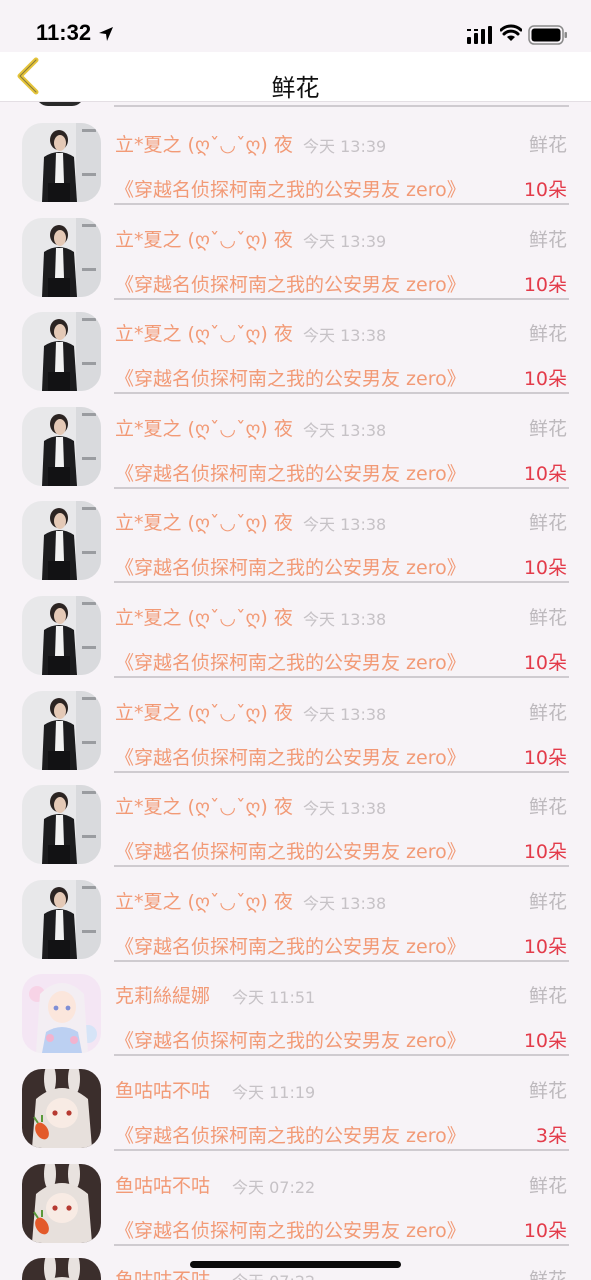 The height and width of the screenshot is (1280, 591). What do you see at coordinates (295, 1264) in the screenshot?
I see `home-indicator` at bounding box center [295, 1264].